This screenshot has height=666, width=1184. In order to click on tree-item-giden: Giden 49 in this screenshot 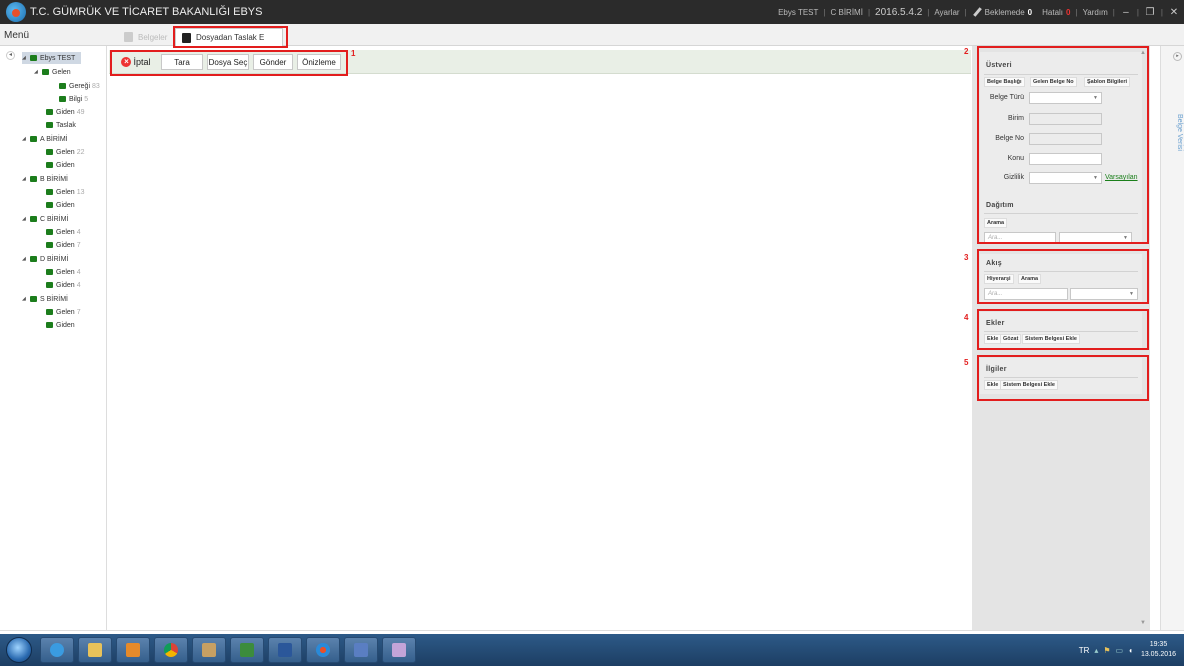, I will do `click(65, 112)`.